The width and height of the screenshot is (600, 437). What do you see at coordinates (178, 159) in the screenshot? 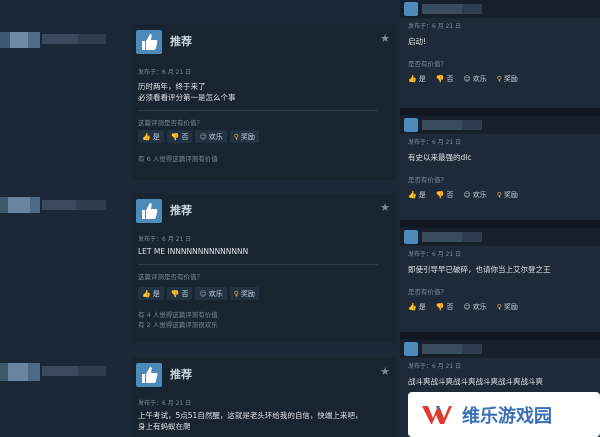
I see `helpful-count: 有 6 人觉得这篇评测有价值` at bounding box center [178, 159].